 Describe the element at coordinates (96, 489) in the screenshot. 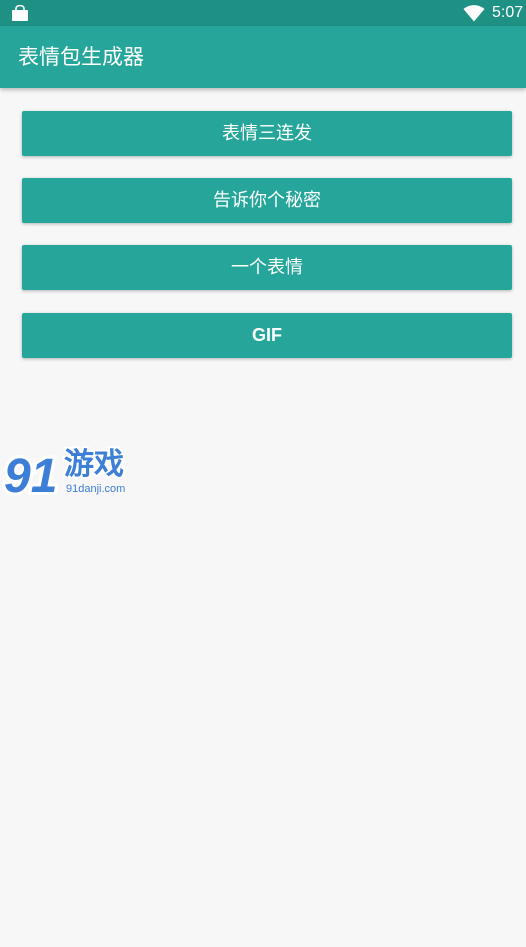

I see `watermark-url: 91danji.com` at that location.